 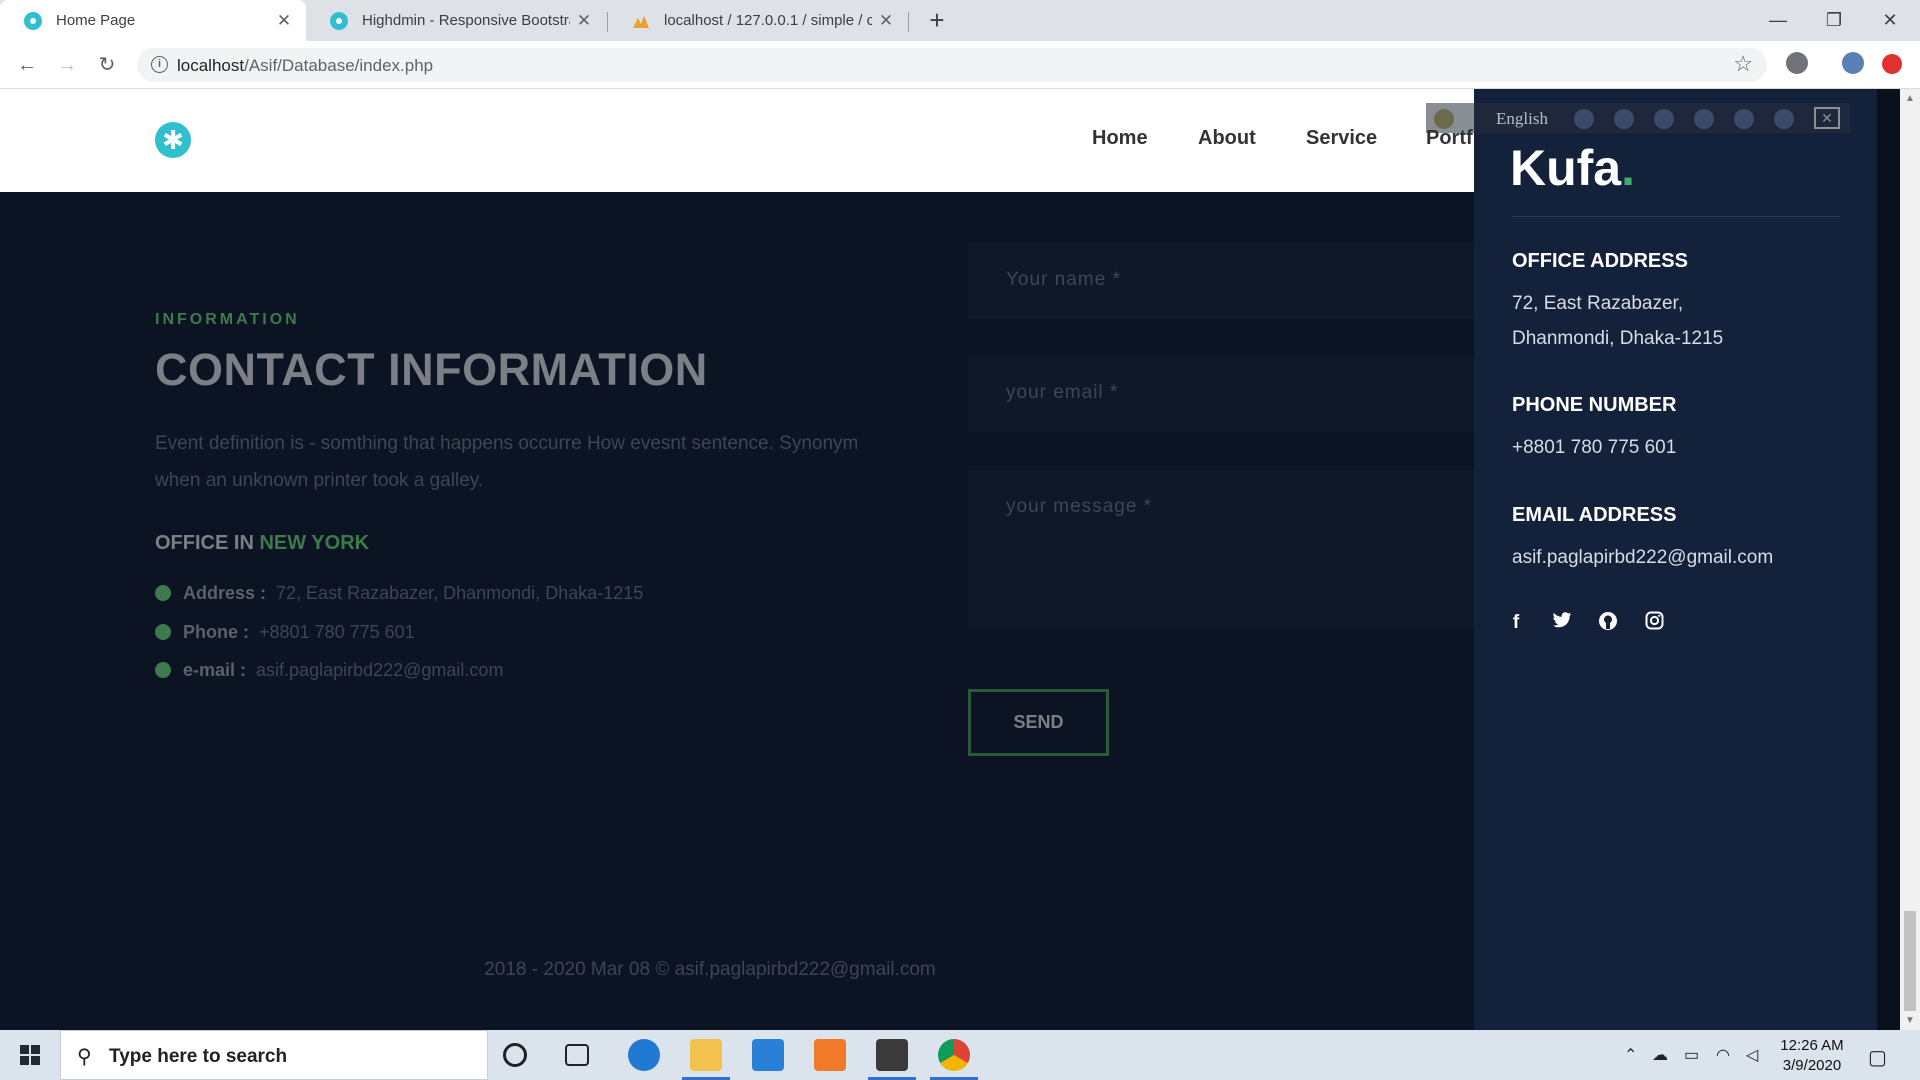 What do you see at coordinates (27, 65) in the screenshot?
I see `back-icon: ←` at bounding box center [27, 65].